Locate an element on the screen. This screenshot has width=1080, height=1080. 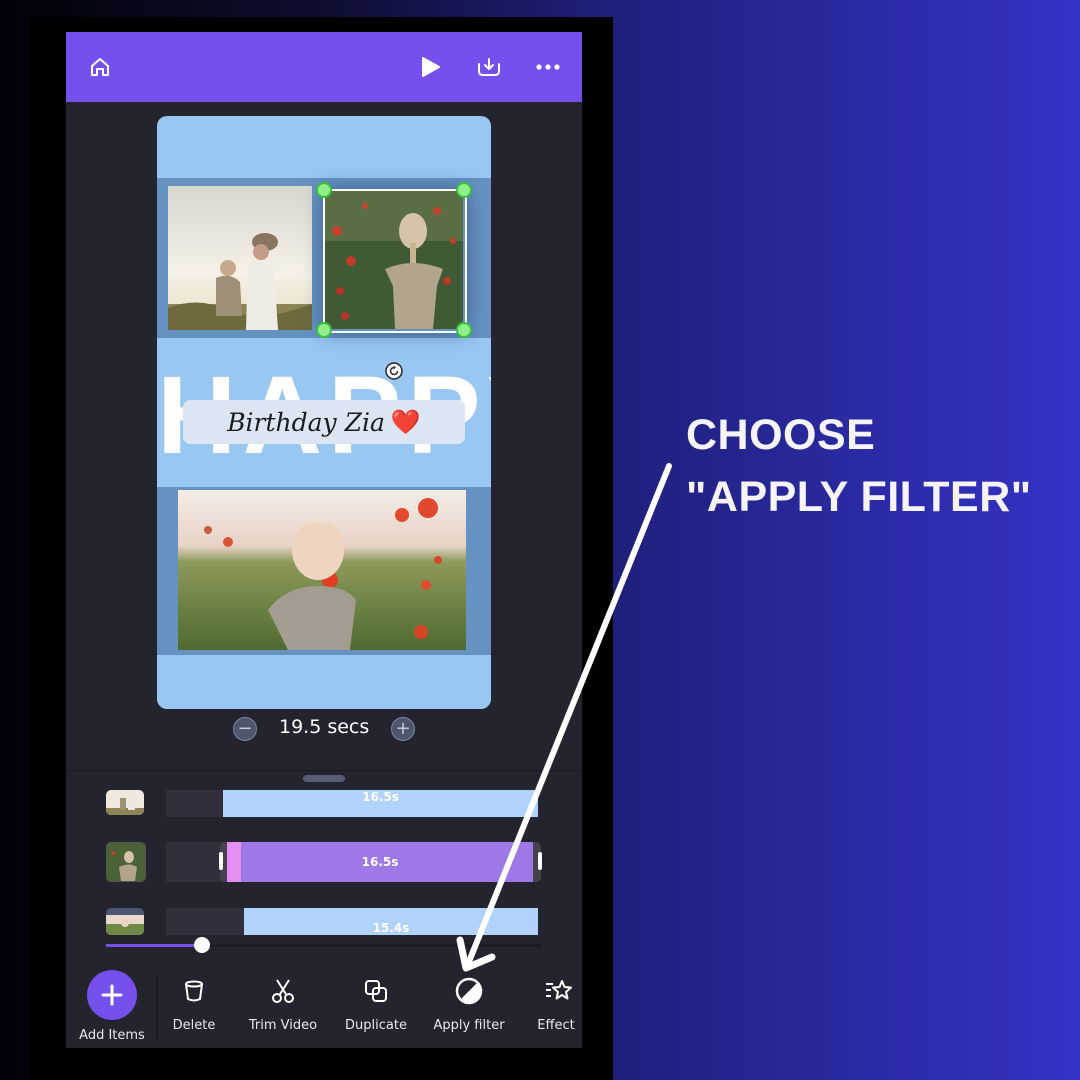
track-3-thumbnail is located at coordinates (125, 921).